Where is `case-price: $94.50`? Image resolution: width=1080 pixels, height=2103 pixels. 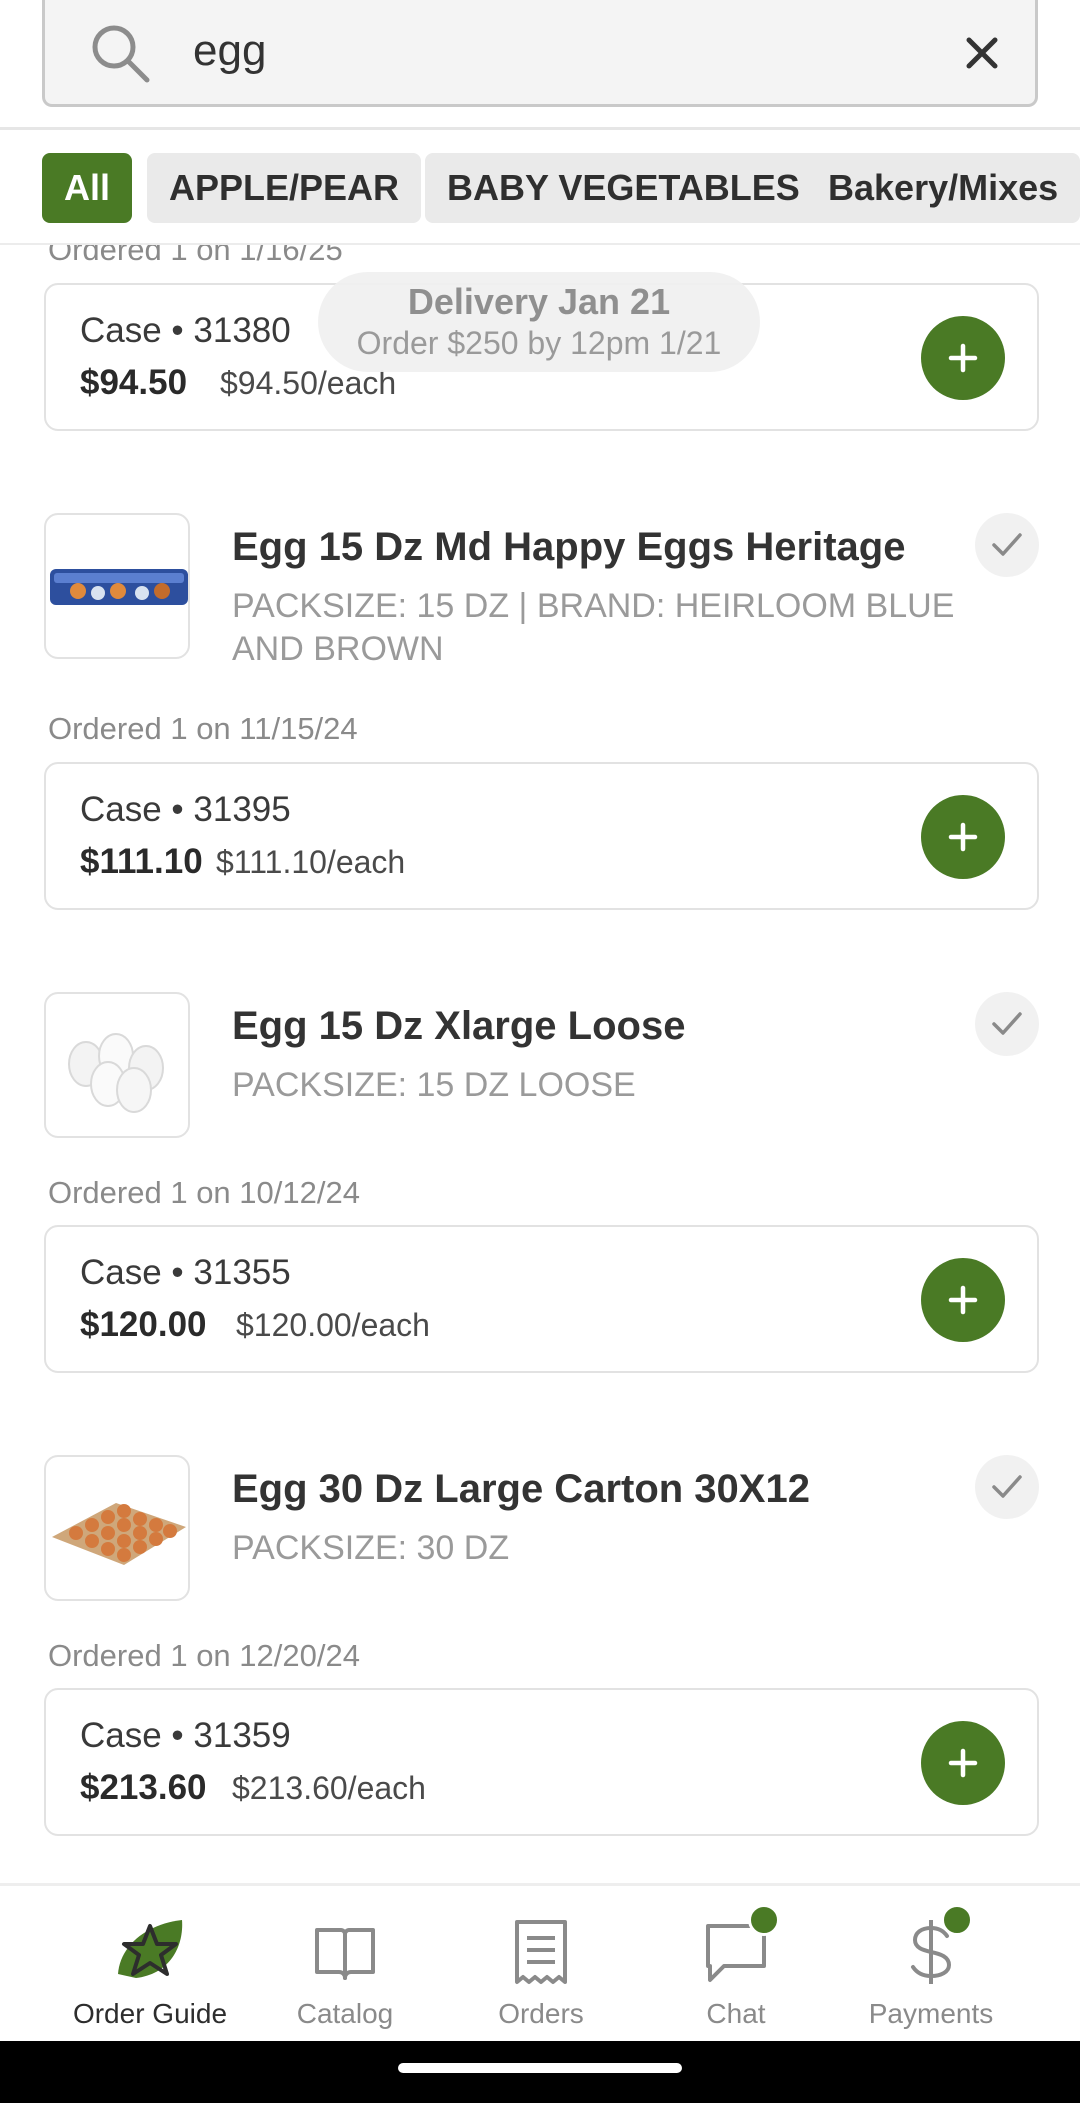 case-price: $94.50 is located at coordinates (134, 382).